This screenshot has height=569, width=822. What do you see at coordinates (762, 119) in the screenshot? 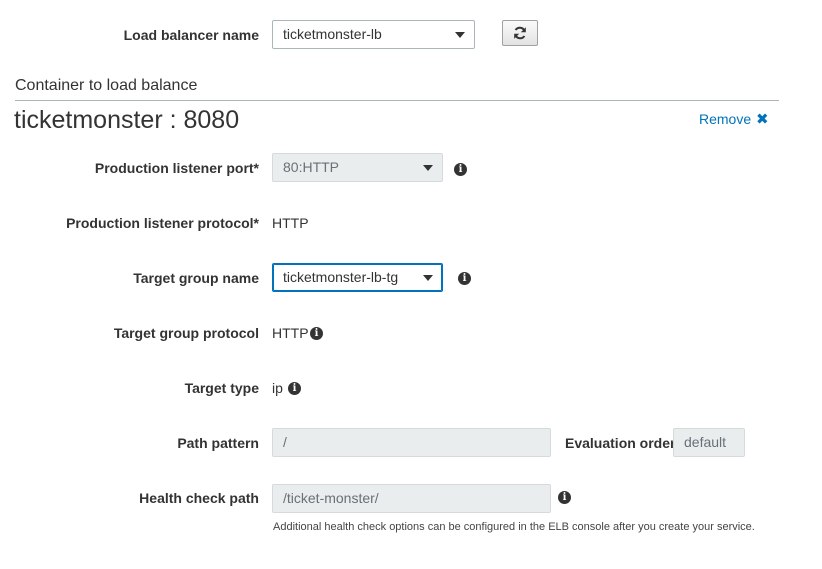
I see `close-icon: ✖` at bounding box center [762, 119].